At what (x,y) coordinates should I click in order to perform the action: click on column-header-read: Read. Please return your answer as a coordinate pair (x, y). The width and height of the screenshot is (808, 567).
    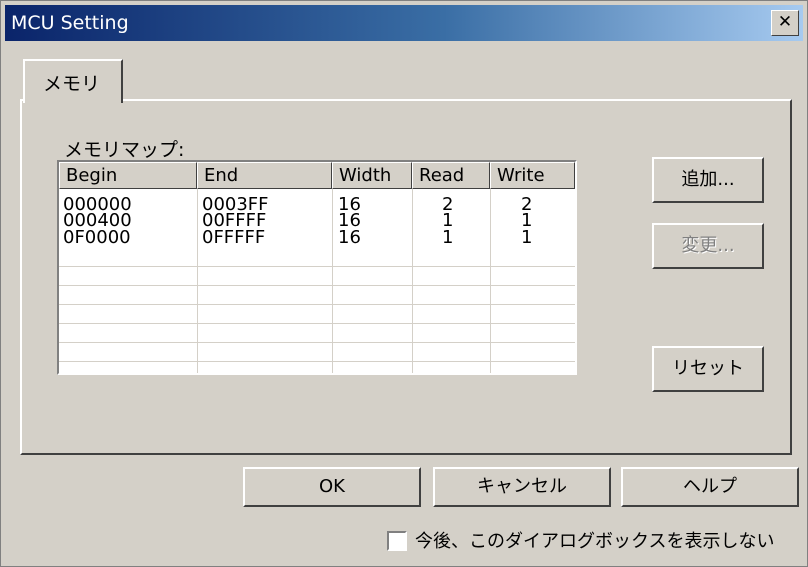
    Looking at the image, I should click on (451, 175).